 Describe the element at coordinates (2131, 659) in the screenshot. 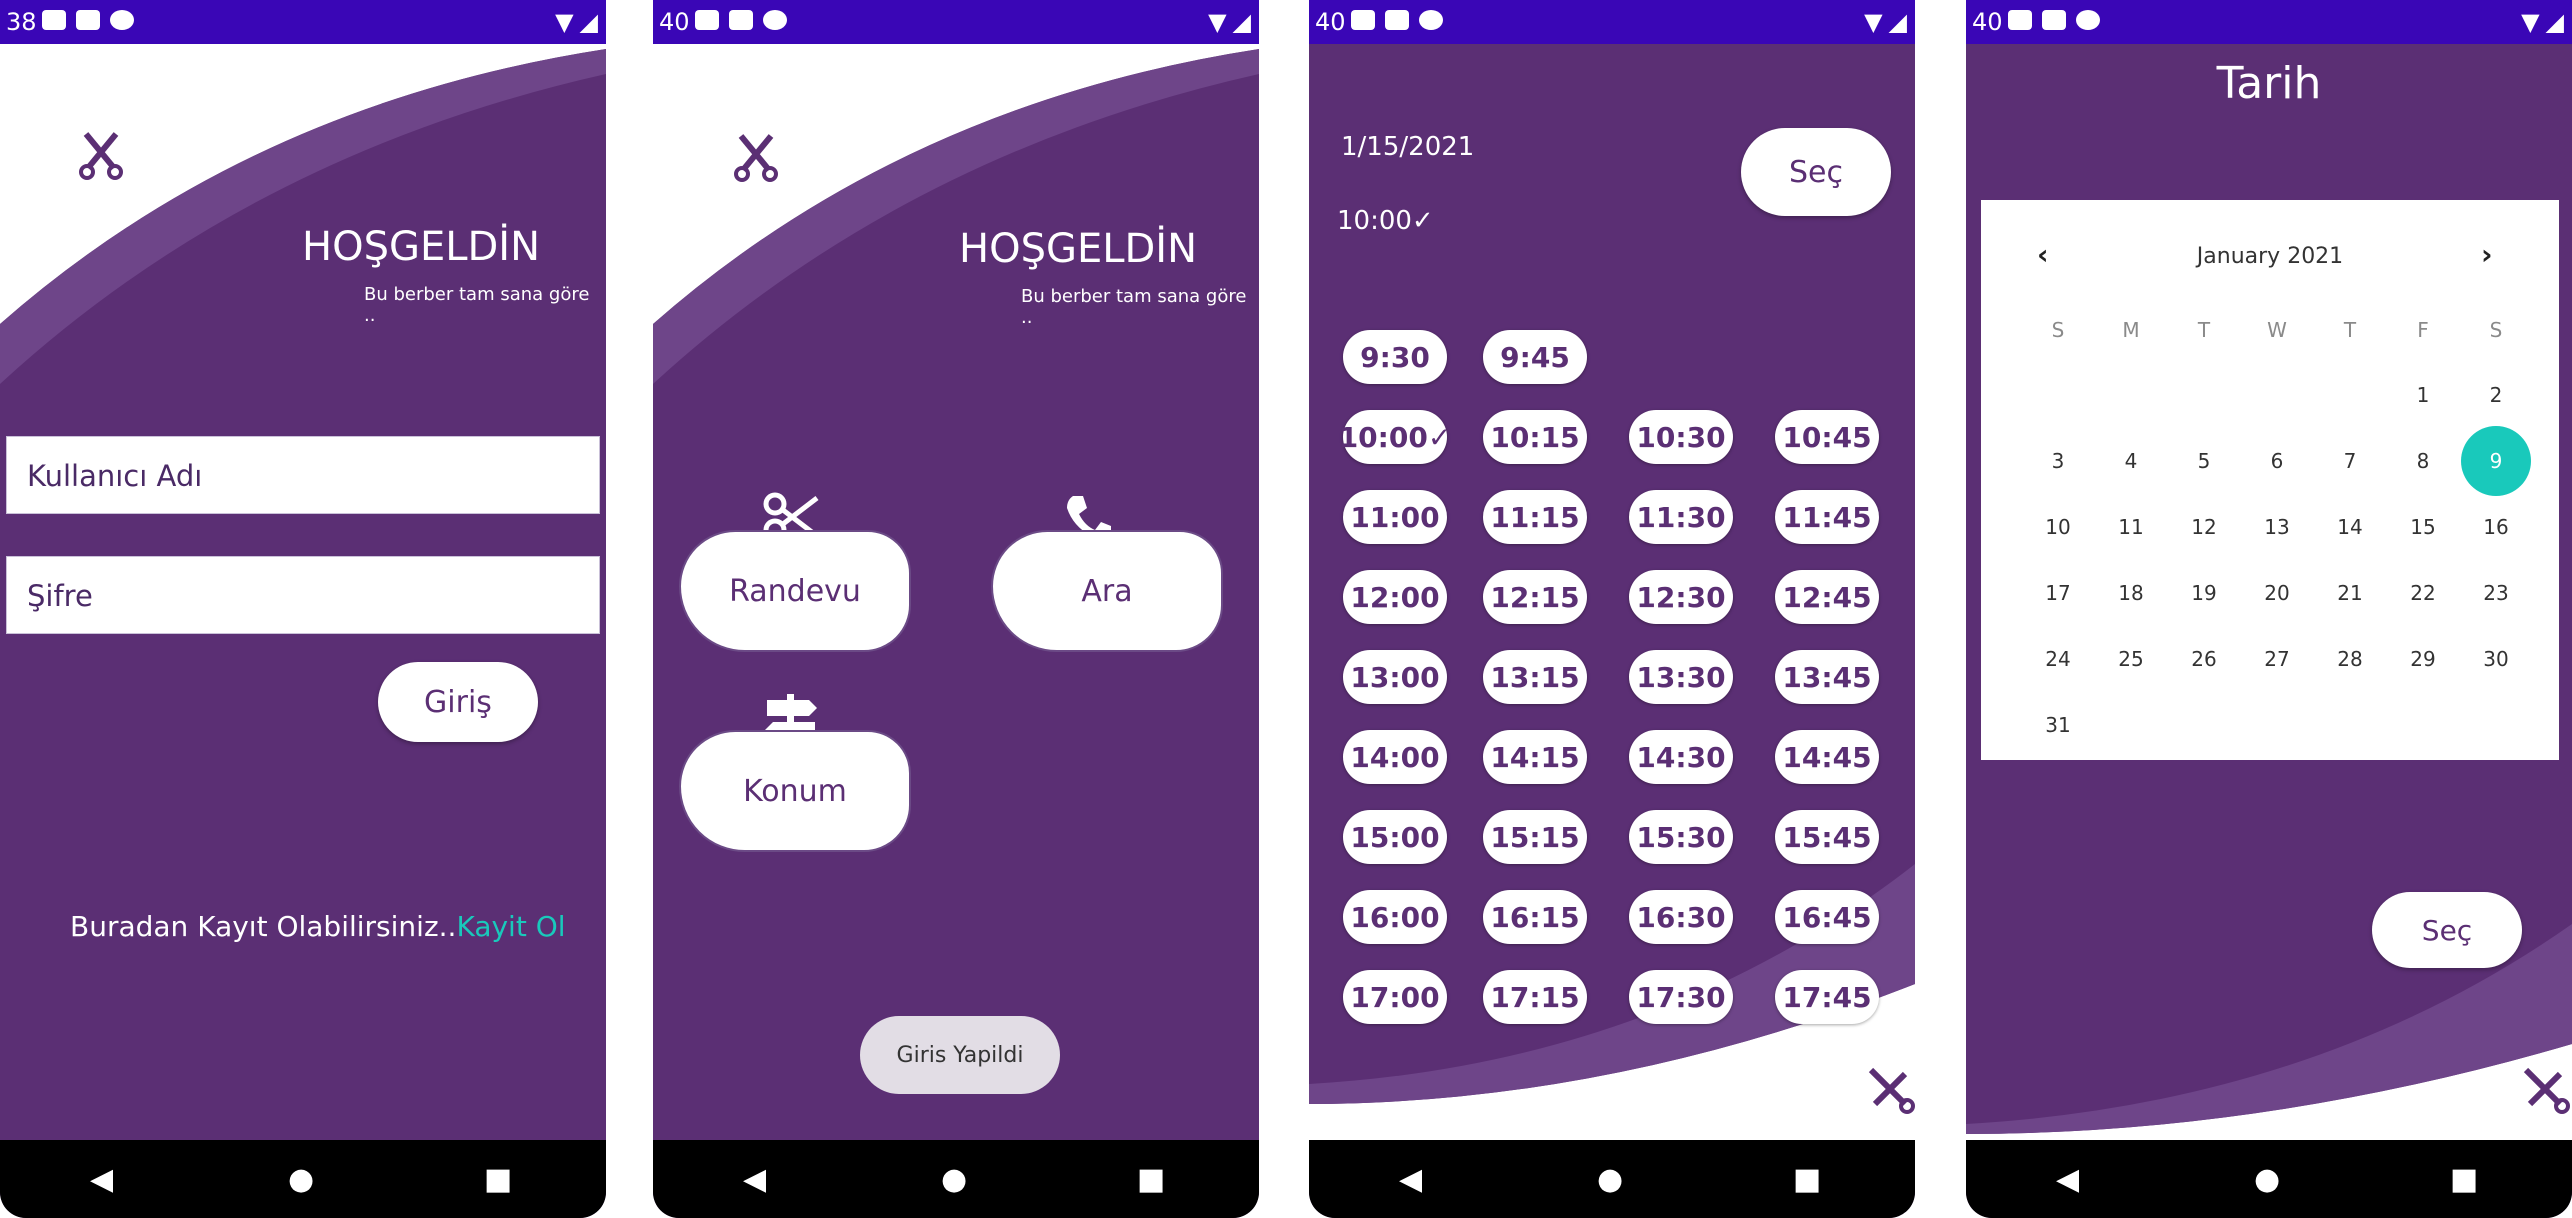

I see `calendar-day: 25` at that location.